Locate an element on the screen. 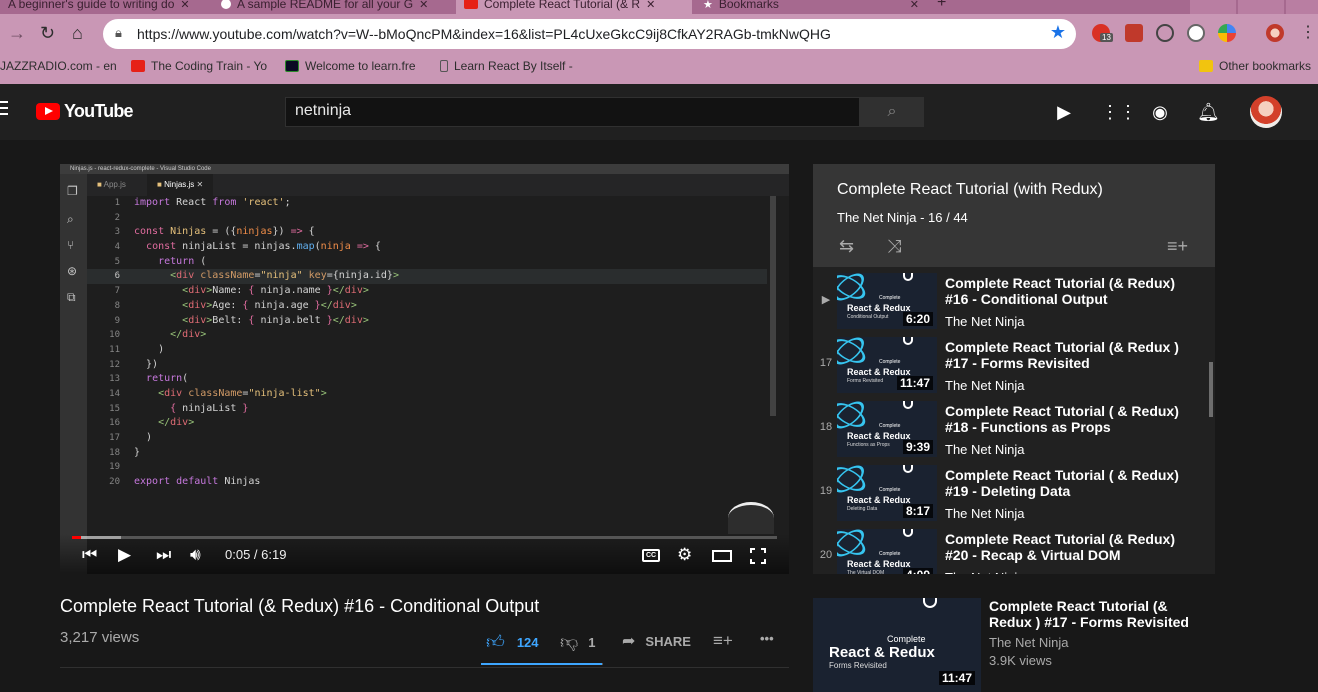 The width and height of the screenshot is (1318, 692). browser-tab-active: Complete React Tutorial (& R ✕ is located at coordinates (574, 7).